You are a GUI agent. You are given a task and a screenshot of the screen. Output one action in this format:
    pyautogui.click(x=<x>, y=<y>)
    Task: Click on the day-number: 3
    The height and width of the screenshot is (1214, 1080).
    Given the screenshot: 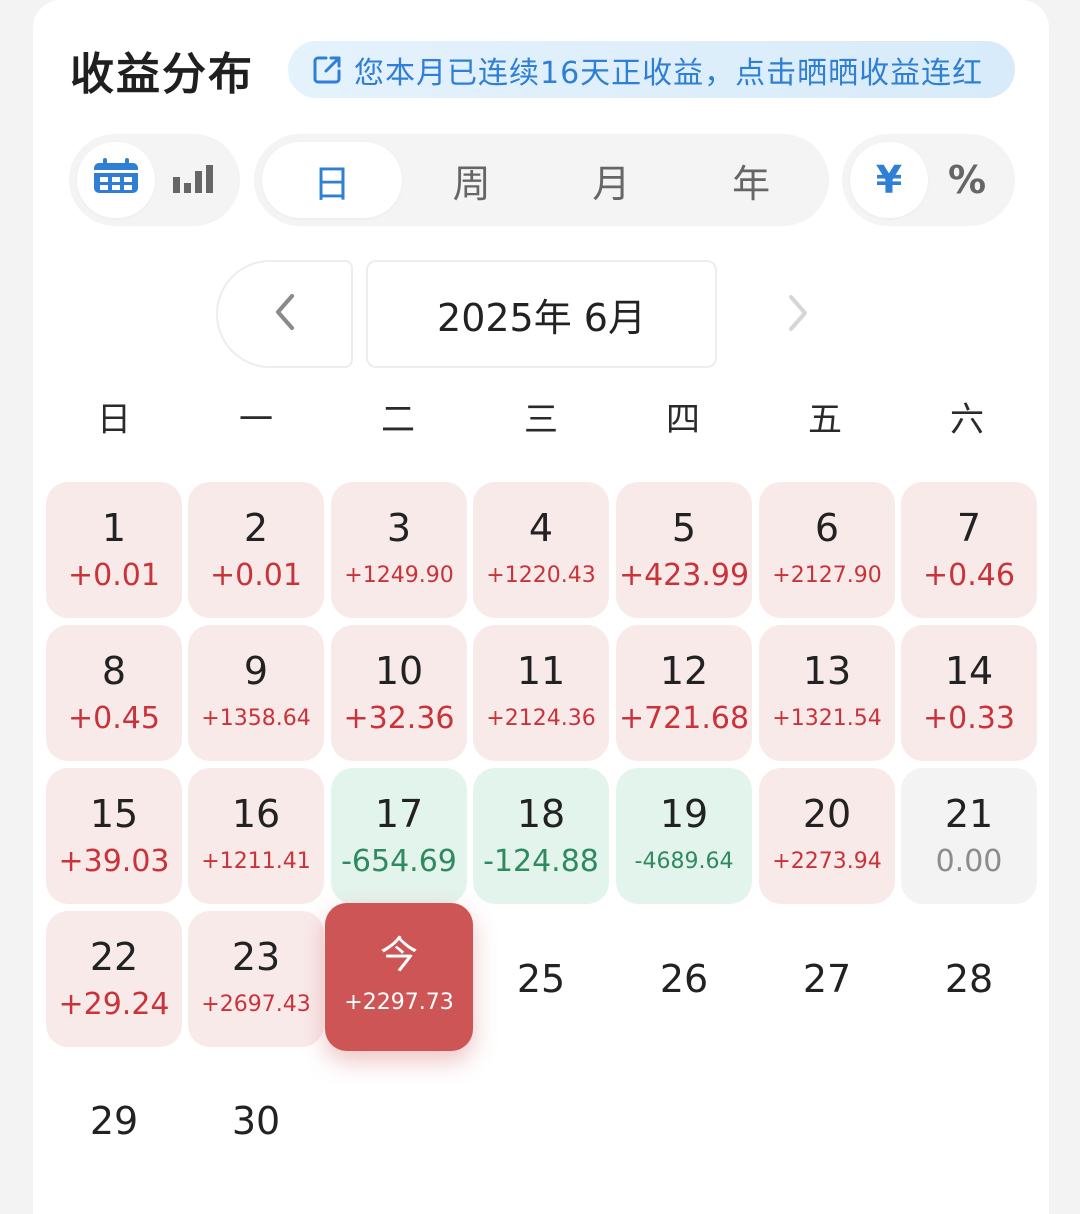 What is the action you would take?
    pyautogui.click(x=399, y=528)
    